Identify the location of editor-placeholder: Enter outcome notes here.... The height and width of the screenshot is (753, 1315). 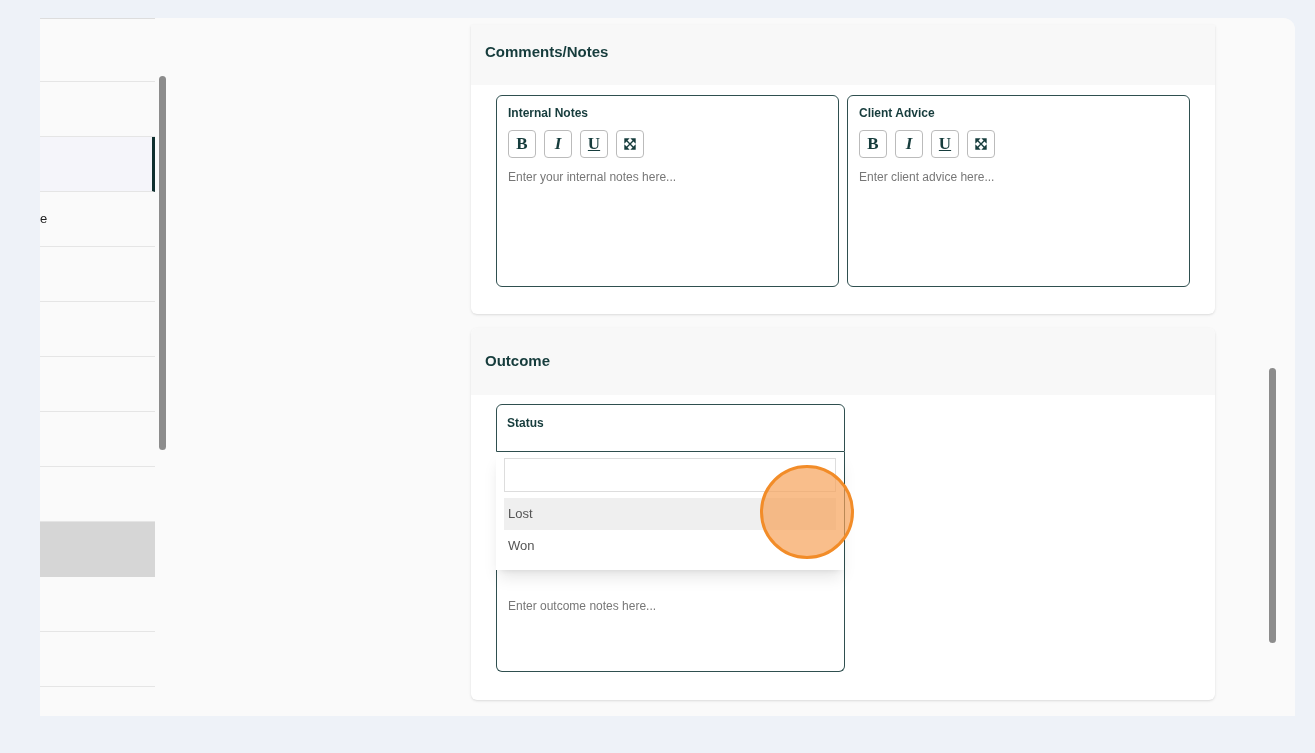
(583, 606).